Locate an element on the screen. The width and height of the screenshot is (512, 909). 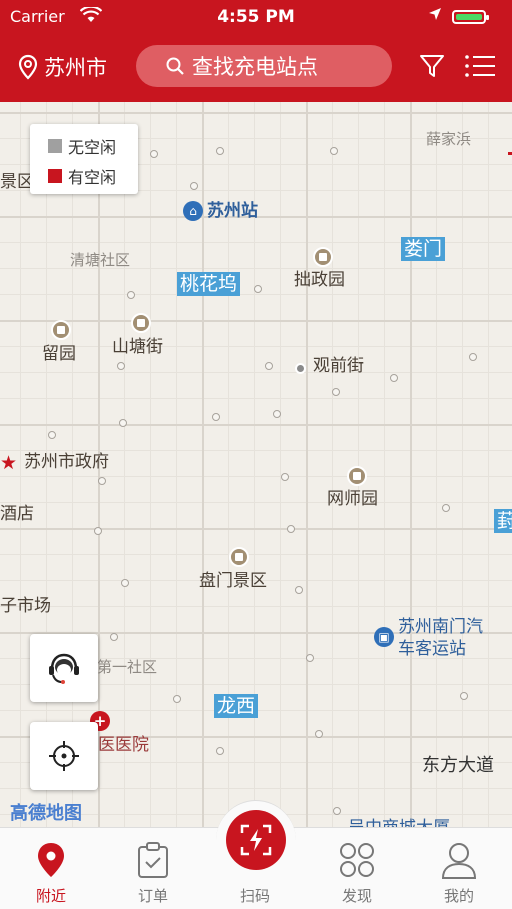
search-placeholder: 查找充电站点 is located at coordinates (255, 67).